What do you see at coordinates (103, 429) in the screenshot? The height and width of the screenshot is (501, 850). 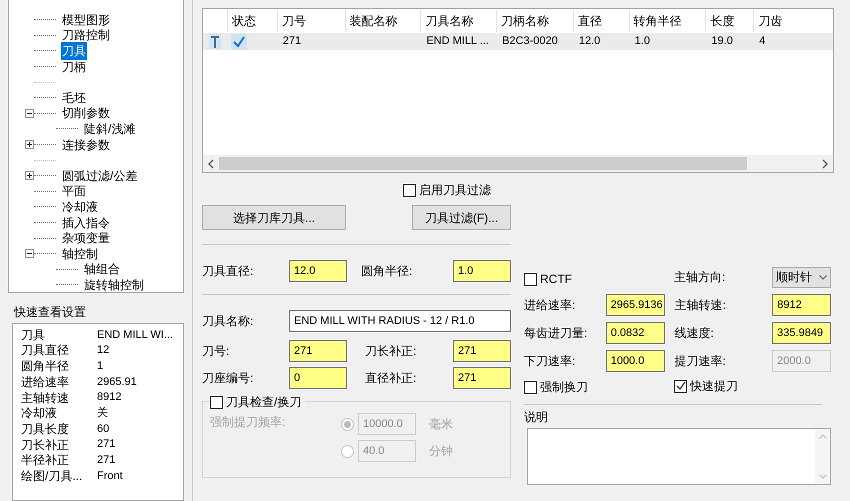 I see `setting-value: 60` at bounding box center [103, 429].